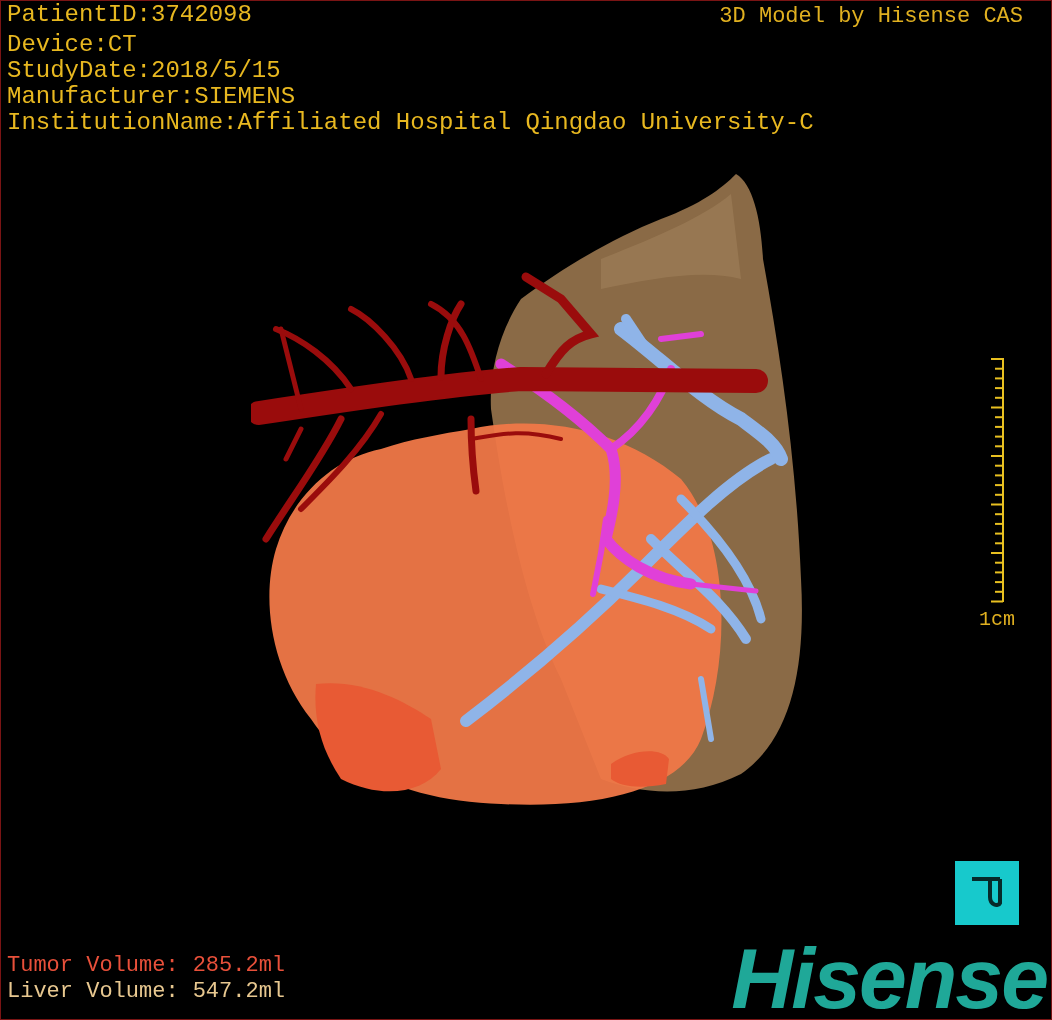 This screenshot has width=1052, height=1020. Describe the element at coordinates (411, 123) in the screenshot. I see `info-line: InstitutionName:Affiliated Hospital Qingdao University-C` at that location.